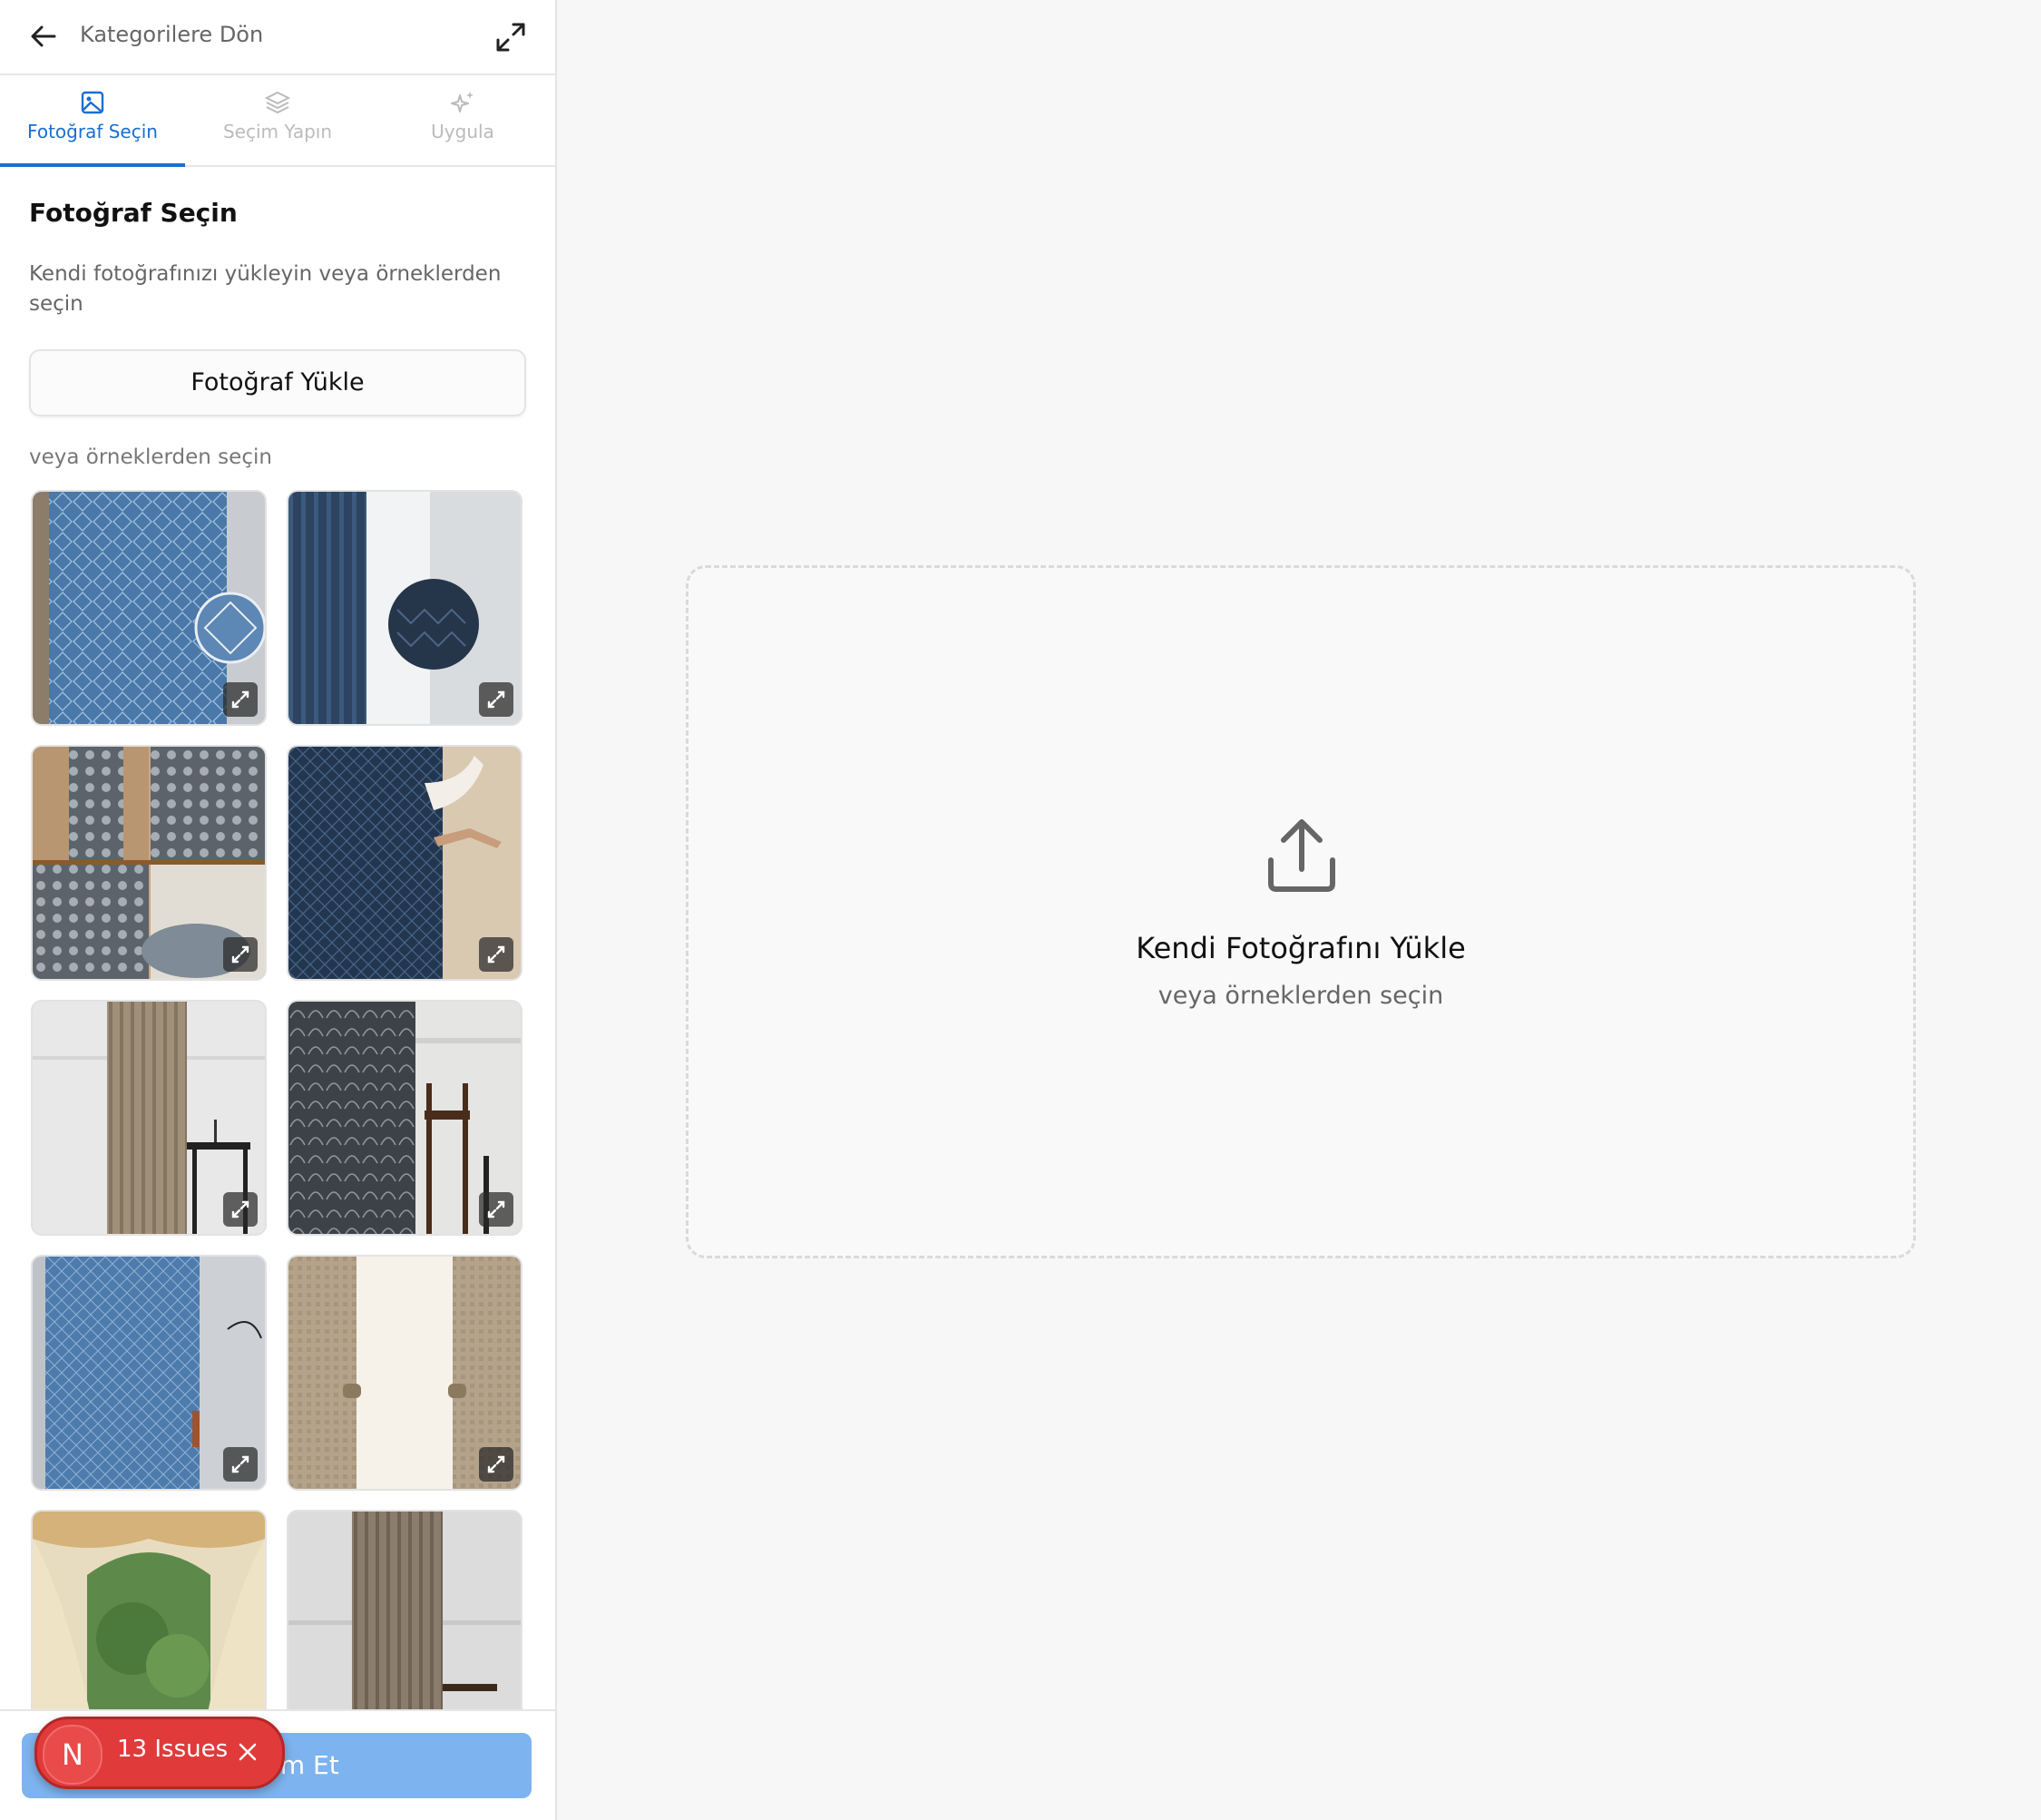  Describe the element at coordinates (92, 165) in the screenshot. I see `active-tab-indicator` at that location.